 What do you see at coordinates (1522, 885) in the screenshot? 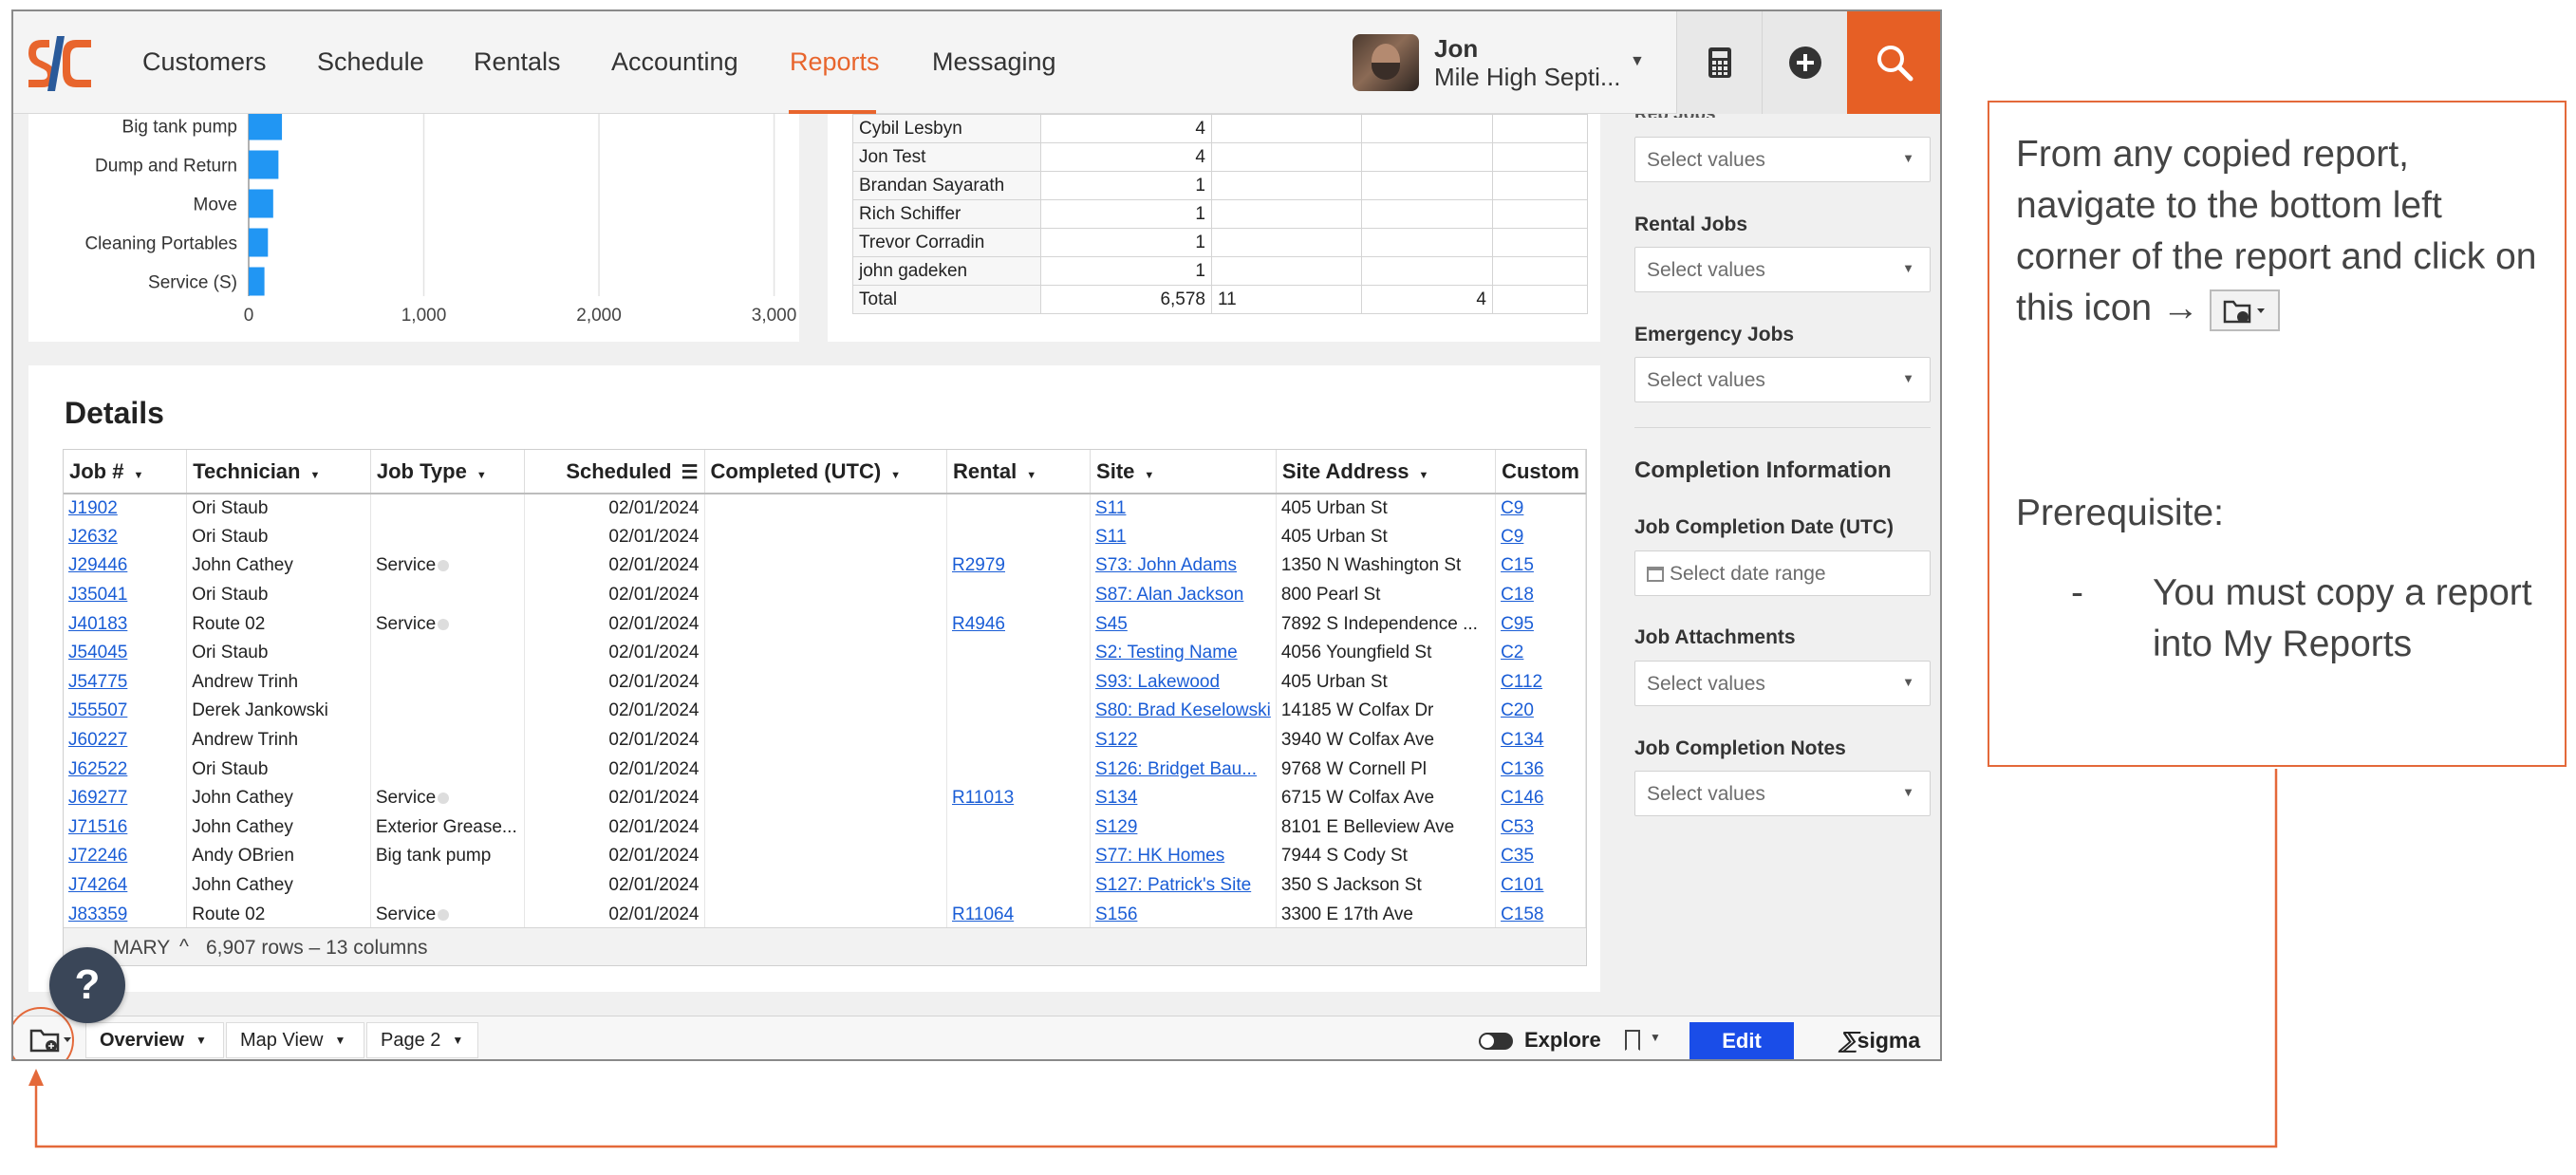
I see `cell-link: C101` at bounding box center [1522, 885].